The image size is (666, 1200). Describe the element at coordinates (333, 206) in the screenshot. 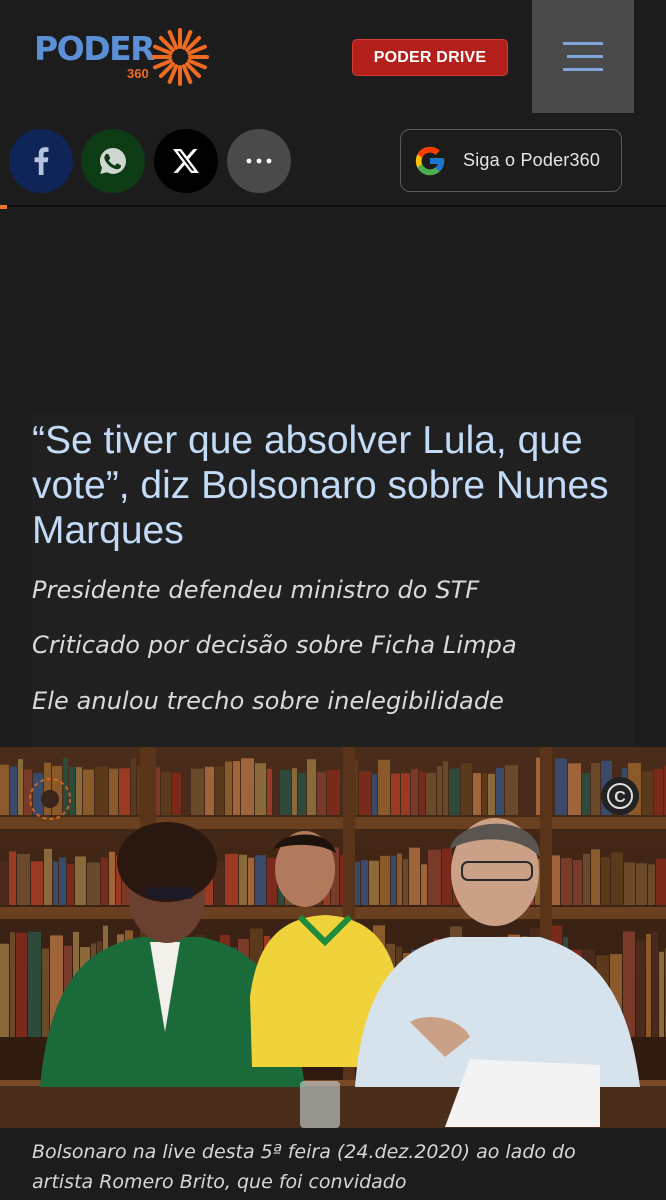

I see `header-divider` at that location.